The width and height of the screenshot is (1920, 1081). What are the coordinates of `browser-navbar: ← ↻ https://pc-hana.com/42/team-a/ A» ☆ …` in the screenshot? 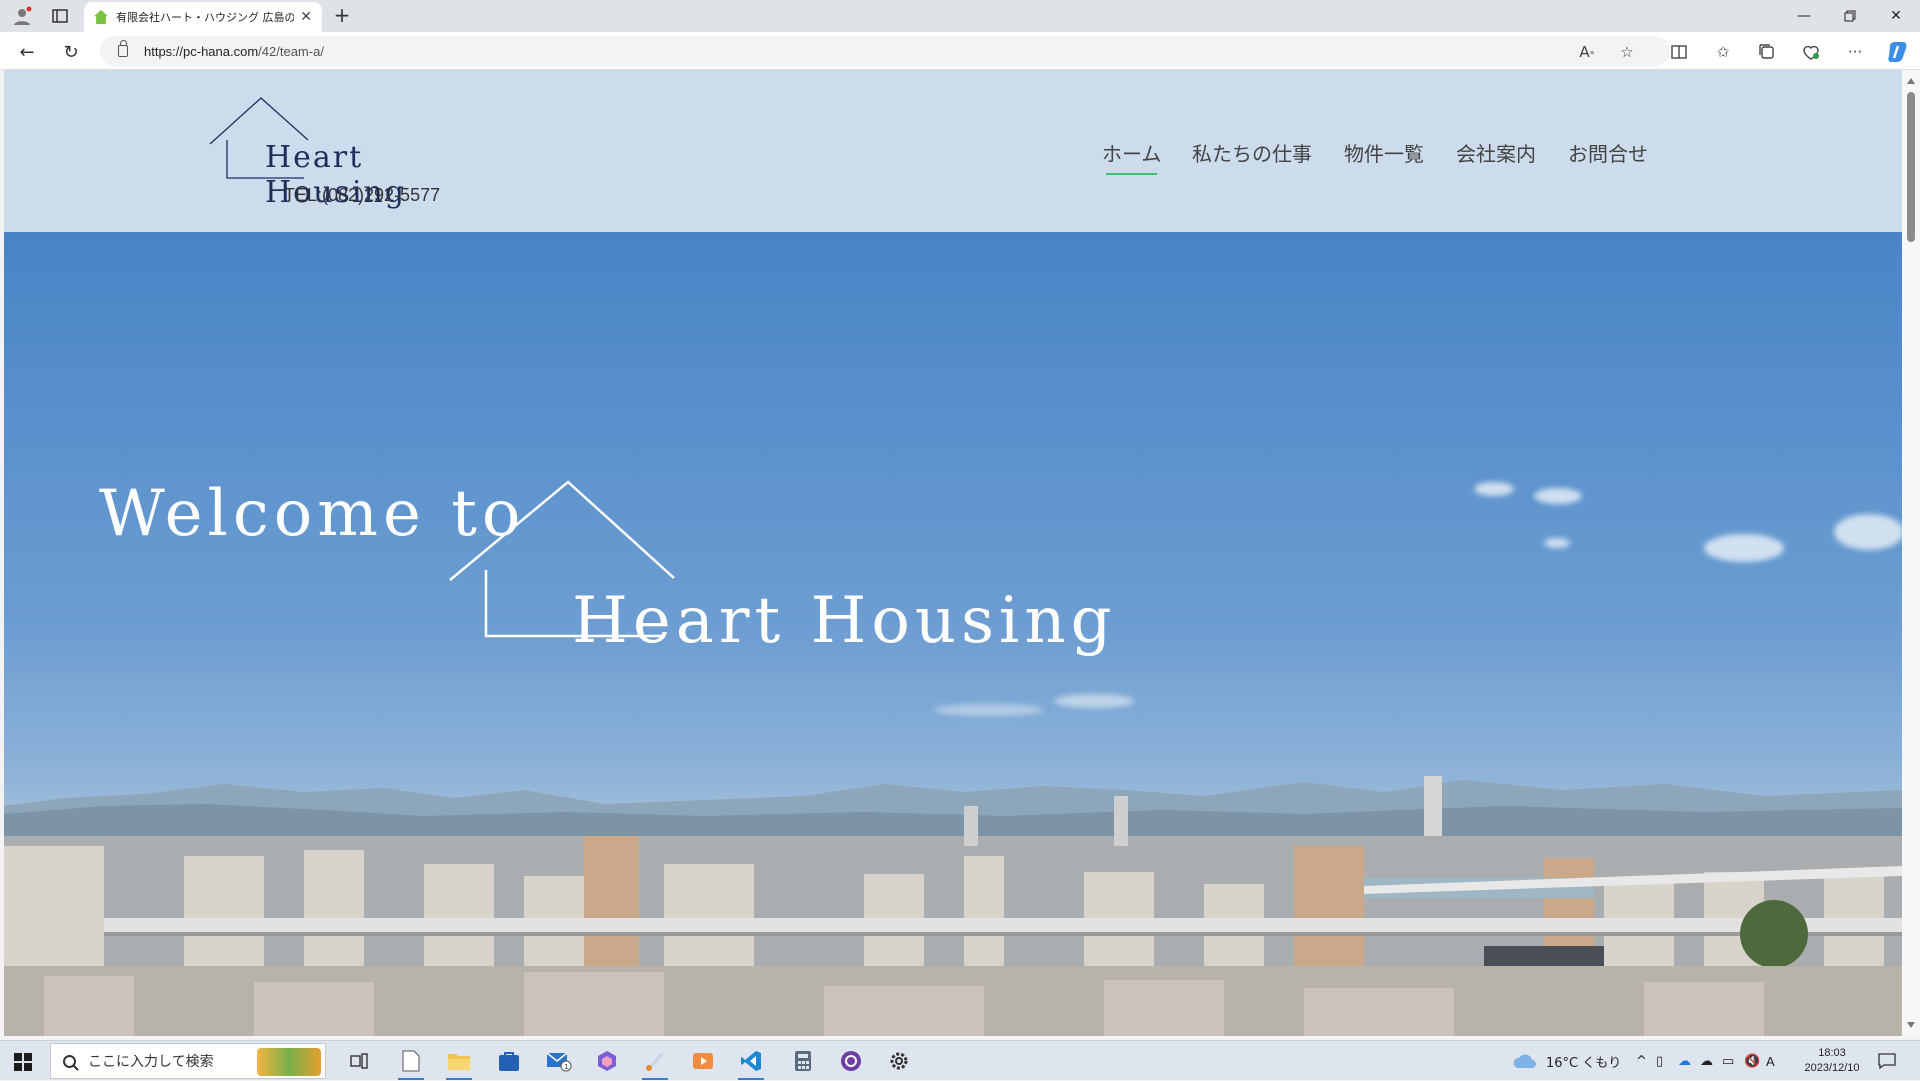 It's located at (960, 51).